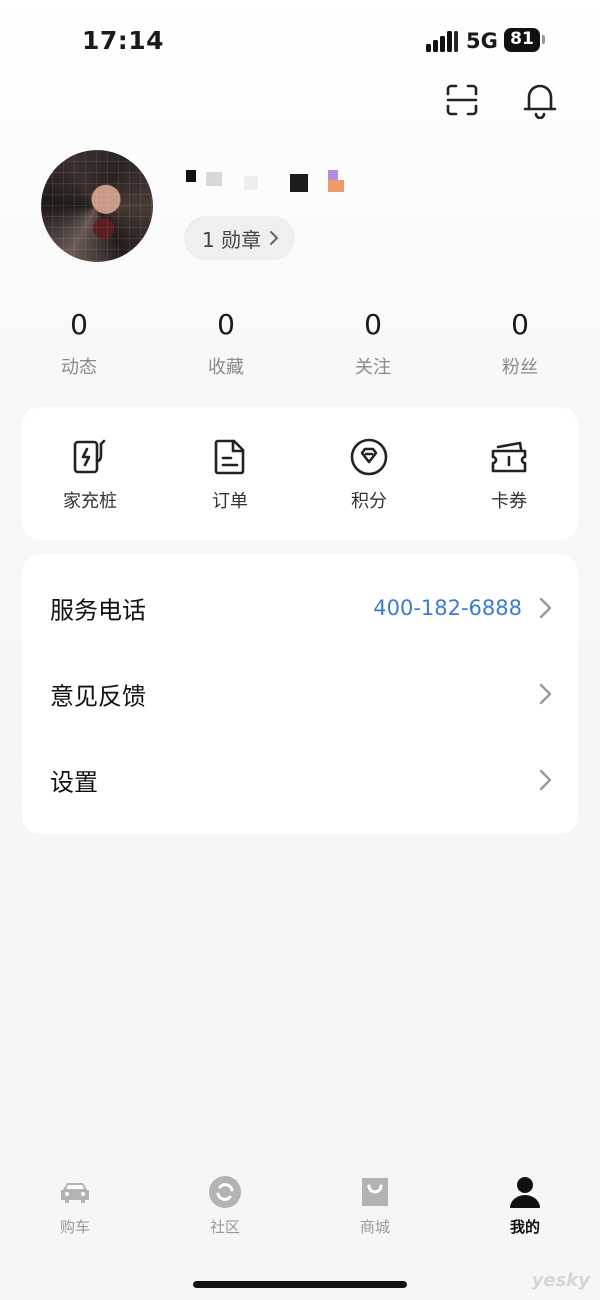 The height and width of the screenshot is (1300, 600). I want to click on network-type: 5G, so click(482, 41).